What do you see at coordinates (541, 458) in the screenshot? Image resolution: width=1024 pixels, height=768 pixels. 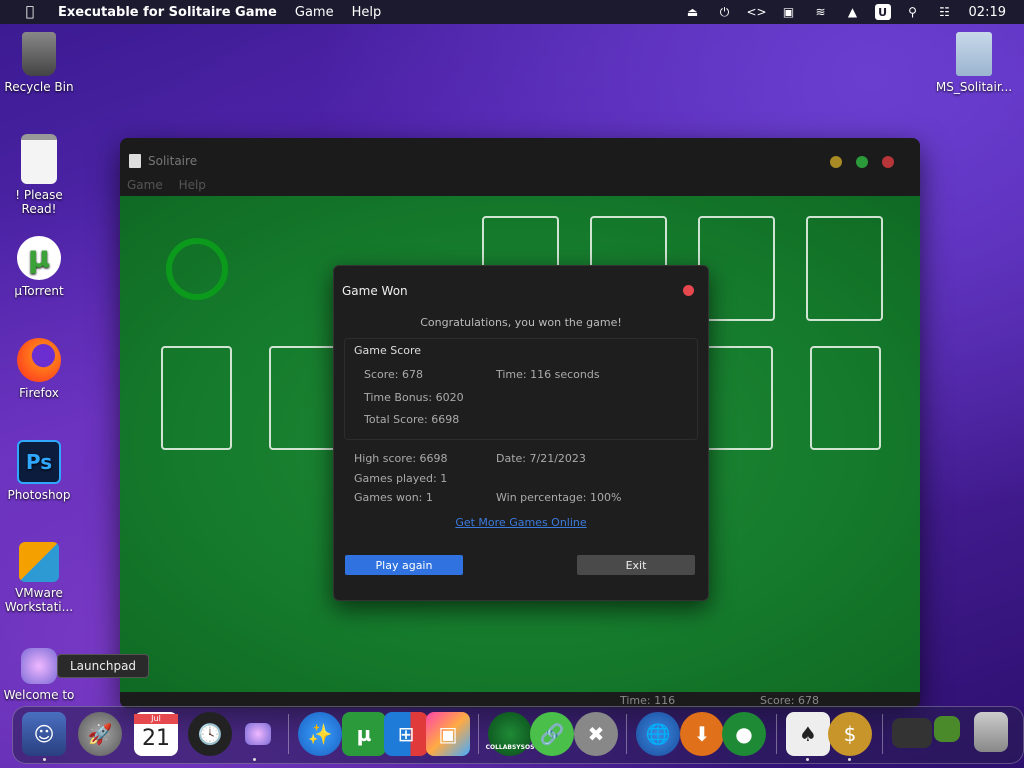 I see `date: Date: 7/21/2023` at bounding box center [541, 458].